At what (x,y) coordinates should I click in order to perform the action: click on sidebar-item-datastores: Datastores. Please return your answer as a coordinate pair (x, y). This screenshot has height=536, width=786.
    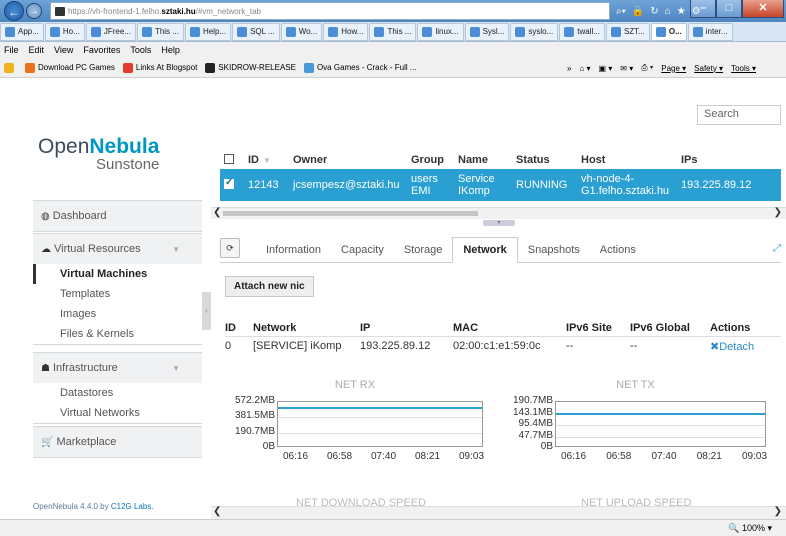
    Looking at the image, I should click on (117, 393).